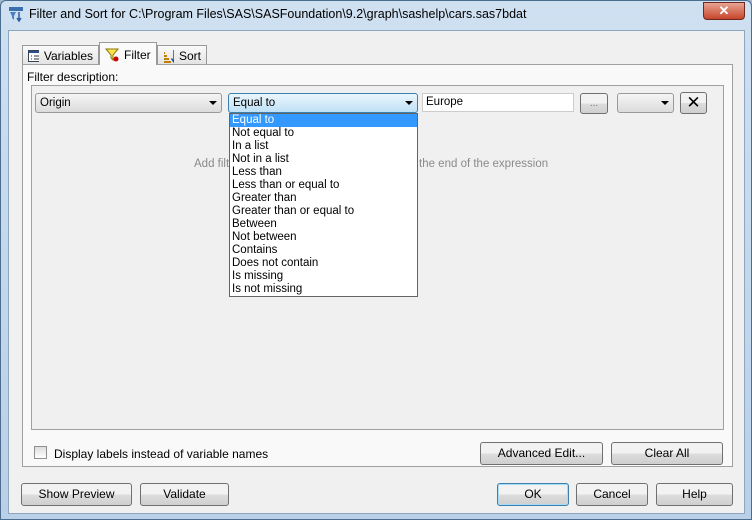  I want to click on tab-variables: Variables, so click(60, 54).